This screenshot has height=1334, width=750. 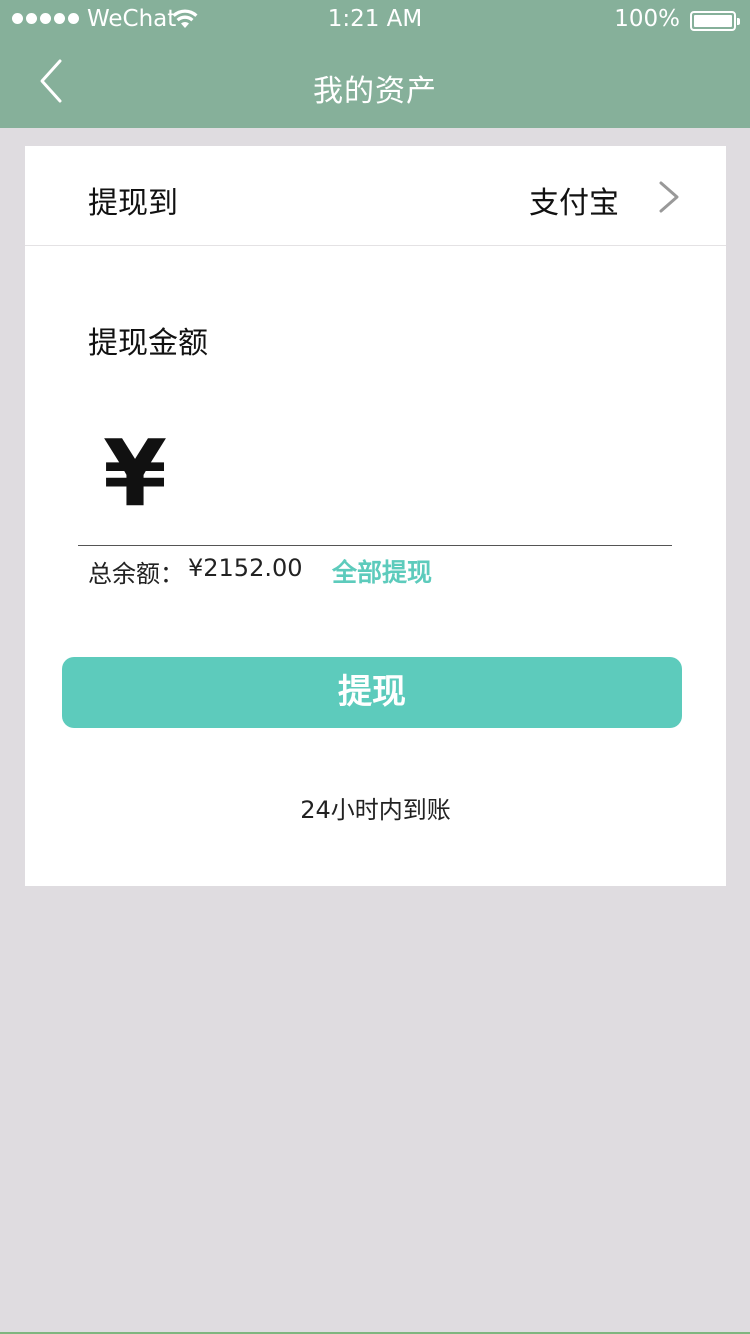 I want to click on arrival-note: 24小时内到账, so click(x=375, y=810).